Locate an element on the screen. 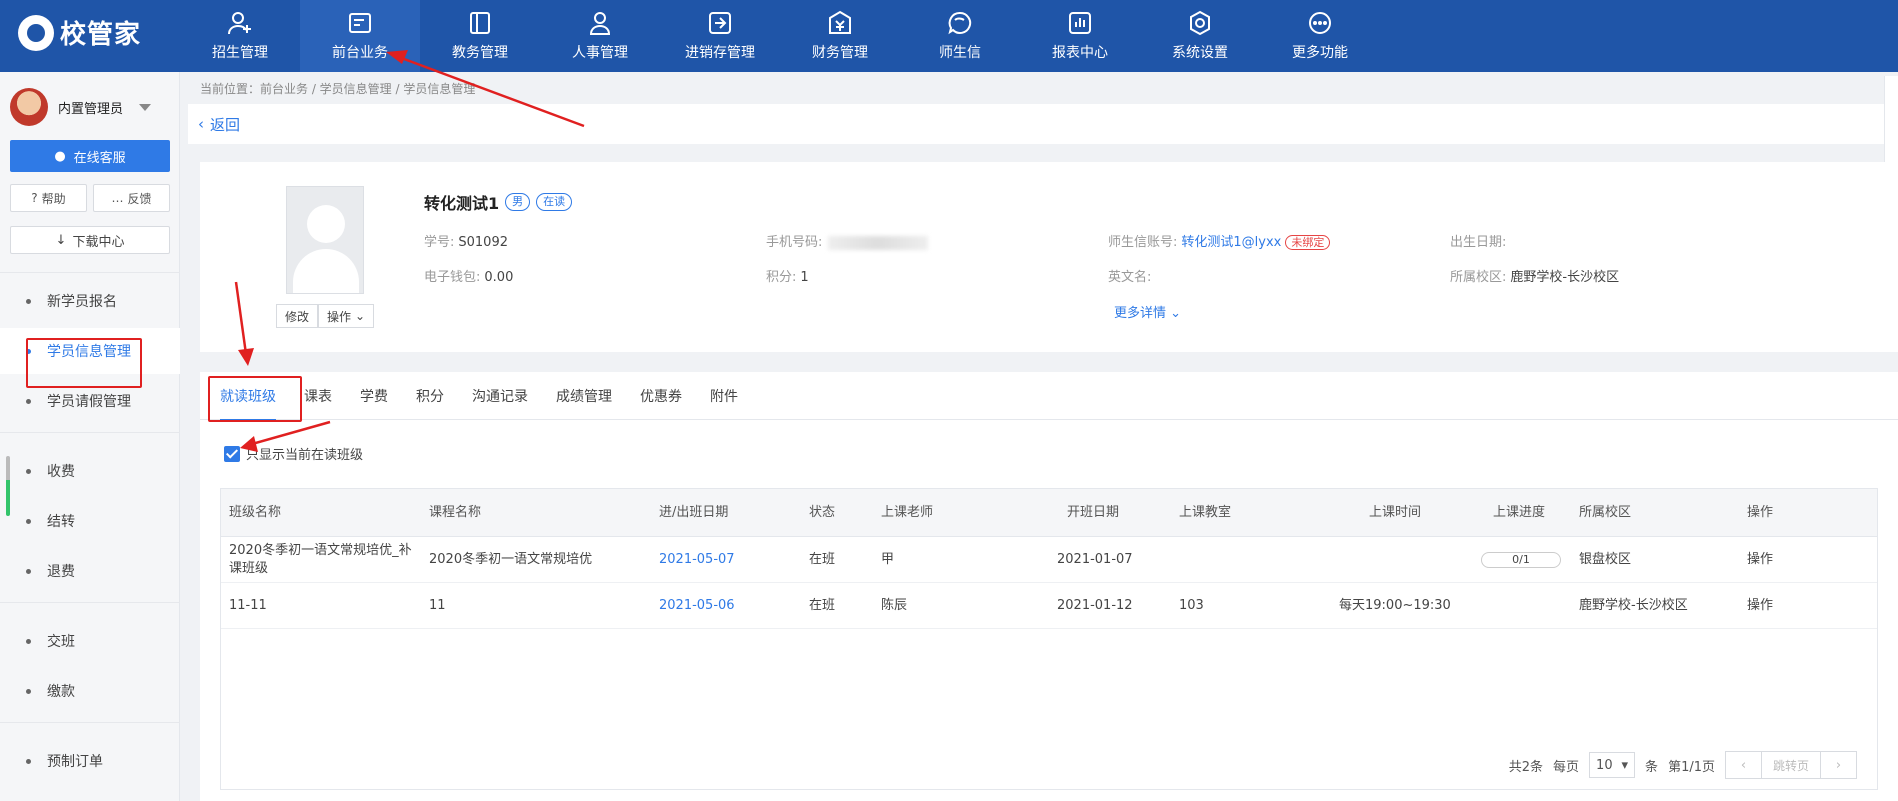 The image size is (1898, 801). arrow-to-tab is located at coordinates (241, 318).